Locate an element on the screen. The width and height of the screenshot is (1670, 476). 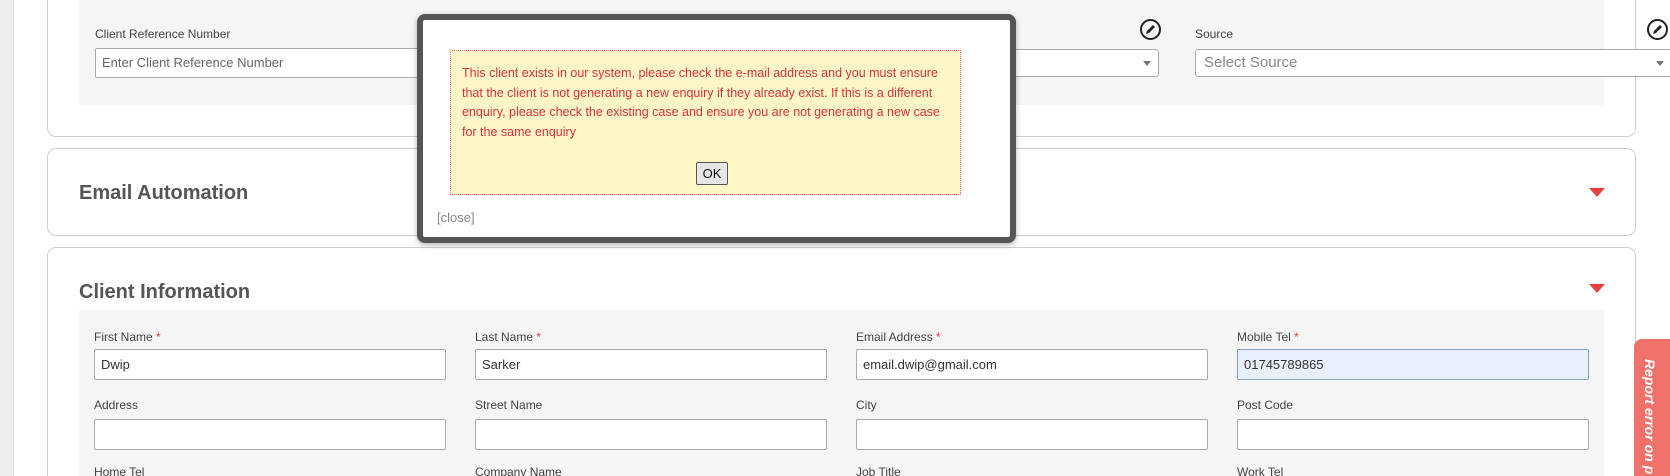
last-name-input: Sarker is located at coordinates (651, 364).